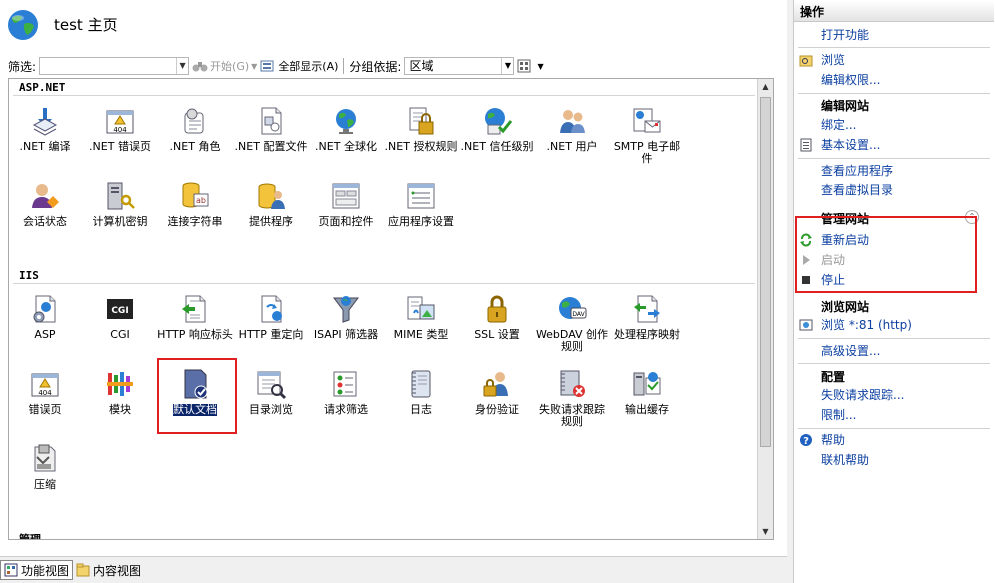 The image size is (995, 583). What do you see at coordinates (845, 106) in the screenshot?
I see `edit-site-title: 编辑网站` at bounding box center [845, 106].